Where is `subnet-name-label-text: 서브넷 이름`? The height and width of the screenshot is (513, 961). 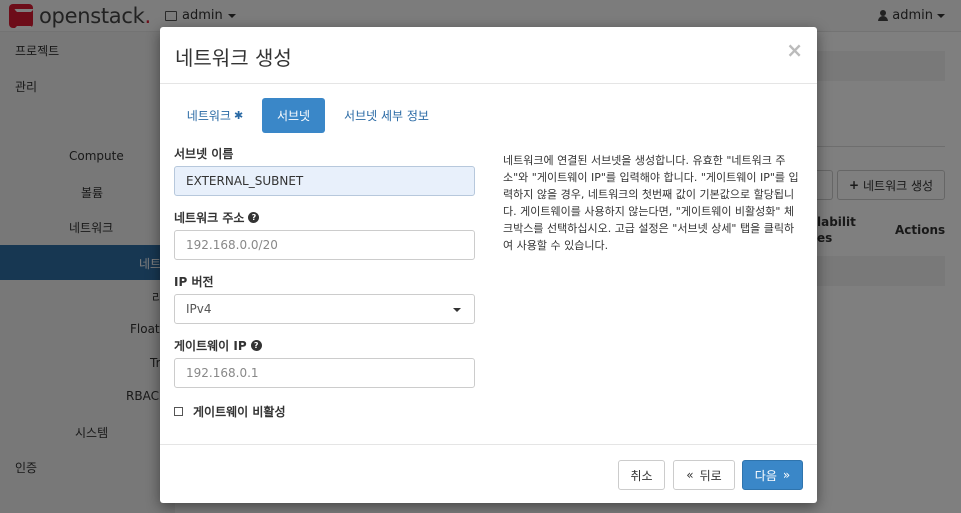
subnet-name-label-text: 서브넷 이름 is located at coordinates (204, 154).